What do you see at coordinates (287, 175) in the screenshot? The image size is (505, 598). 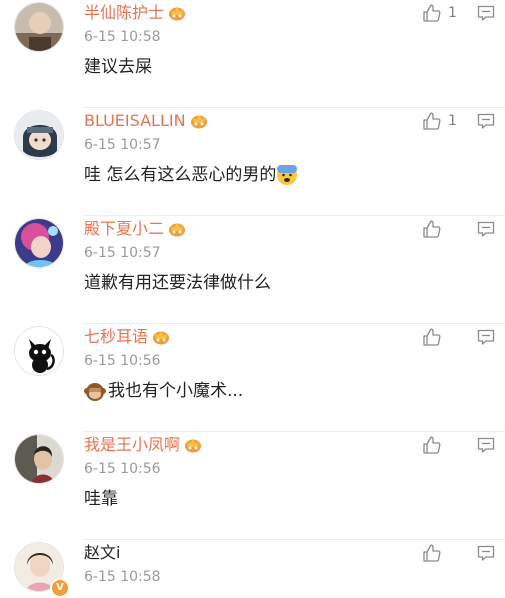 I see `fearful-face-emoji` at bounding box center [287, 175].